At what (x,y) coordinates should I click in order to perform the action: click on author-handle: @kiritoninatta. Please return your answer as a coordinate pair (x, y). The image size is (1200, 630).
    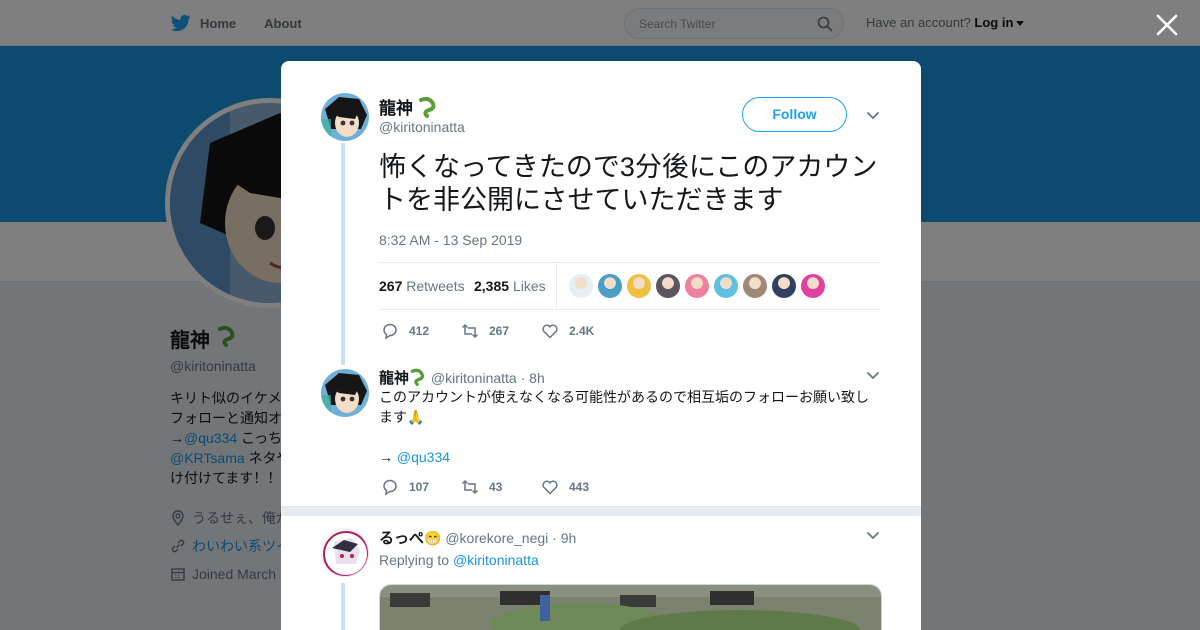
    Looking at the image, I should click on (422, 127).